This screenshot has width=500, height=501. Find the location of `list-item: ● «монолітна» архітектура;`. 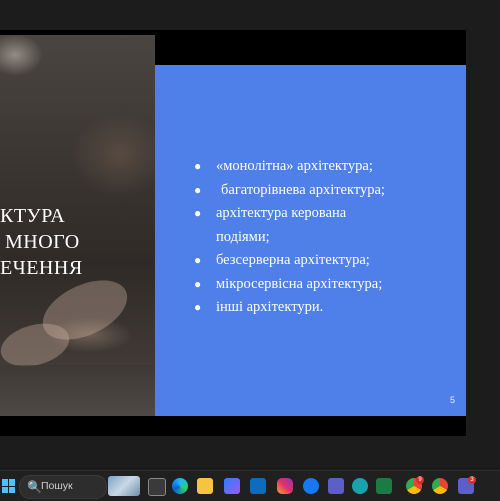

list-item: ● «монолітна» архітектура; is located at coordinates (286, 167).